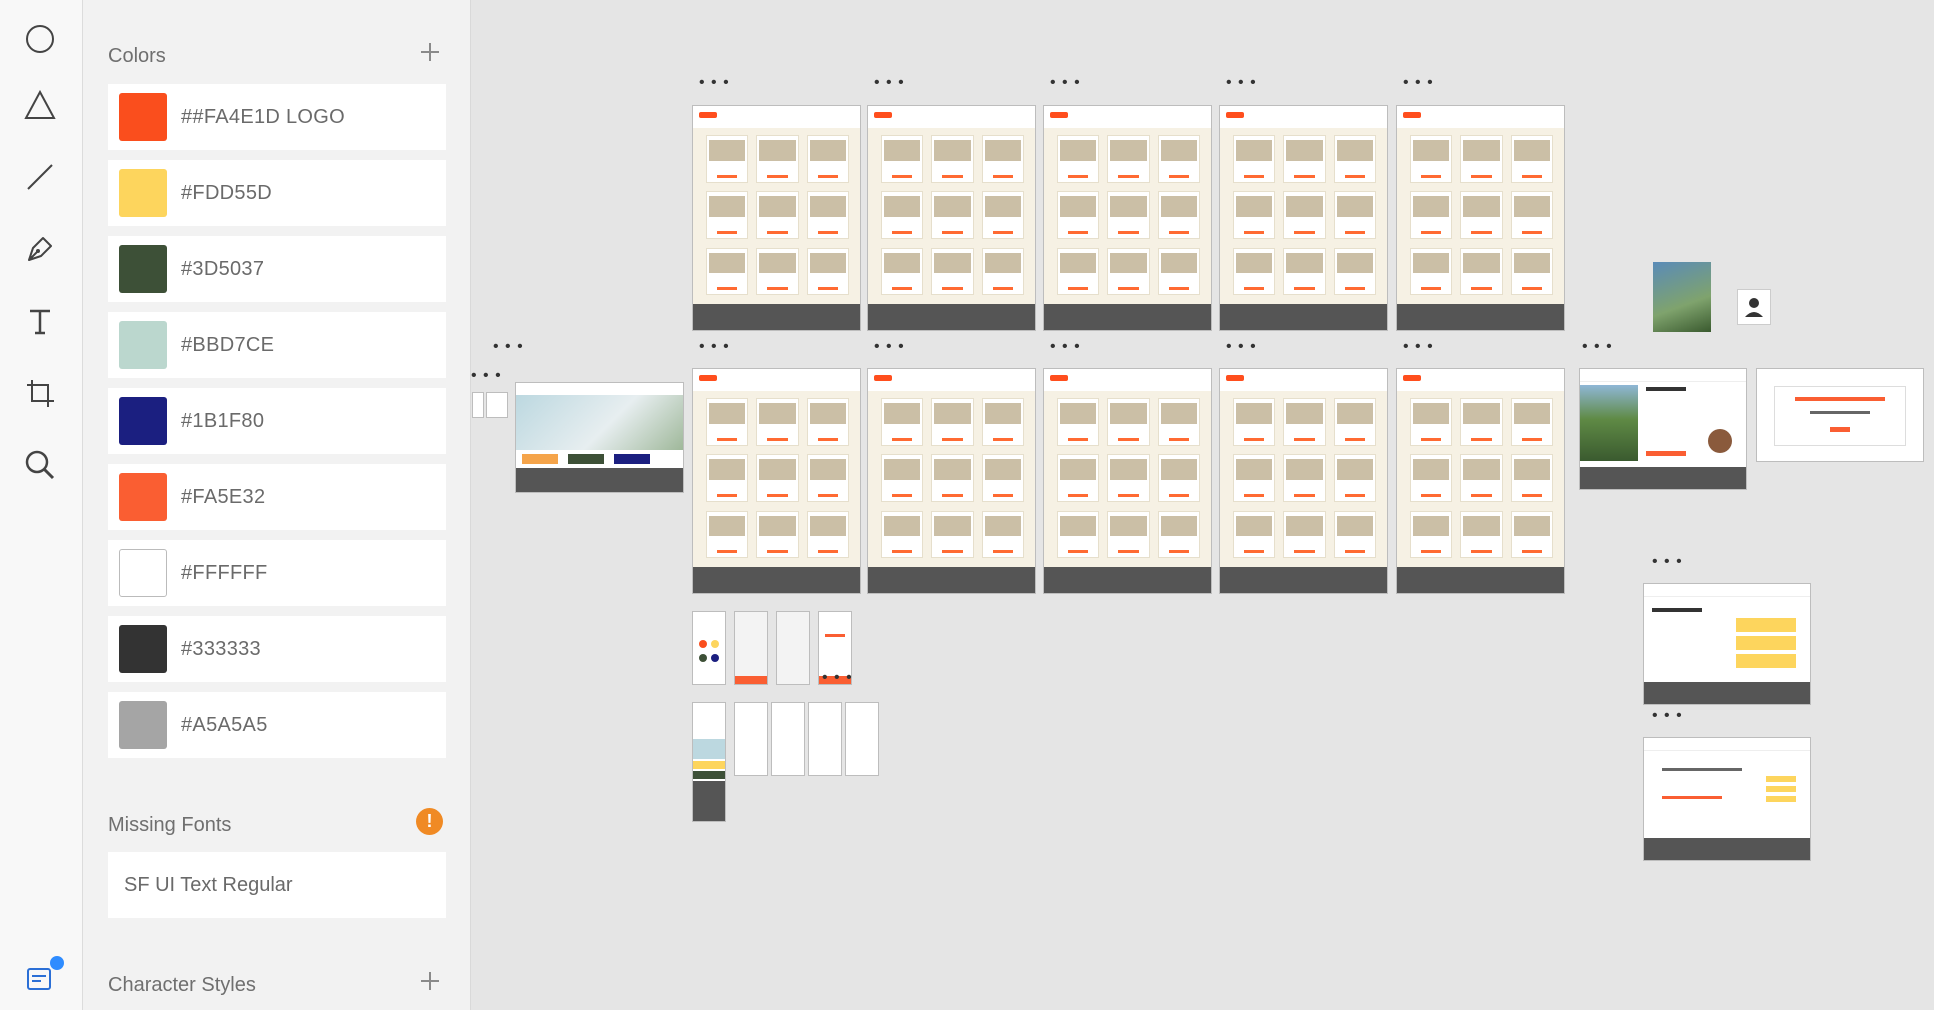 The image size is (1934, 1010). I want to click on photo-thumbnail, so click(1682, 297).